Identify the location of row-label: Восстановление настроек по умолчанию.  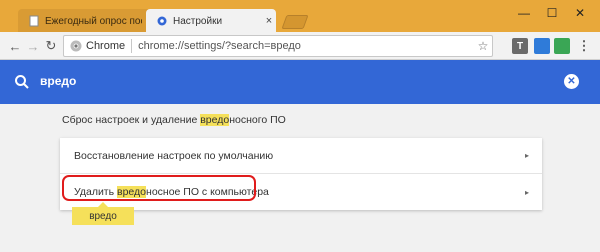
(174, 155).